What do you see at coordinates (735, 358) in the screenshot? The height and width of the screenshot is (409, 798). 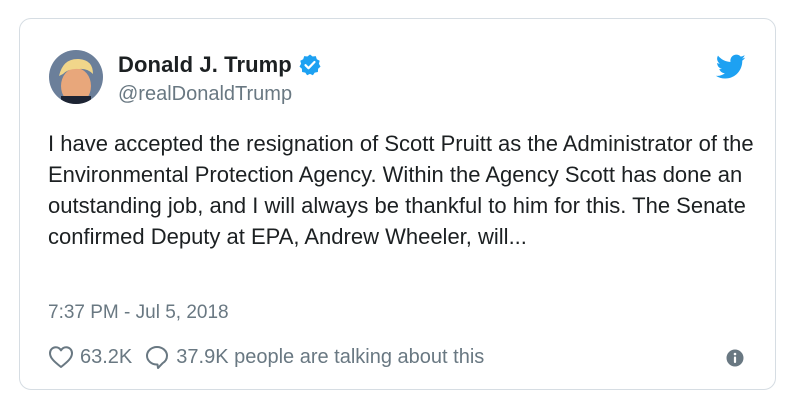 I see `info-icon` at bounding box center [735, 358].